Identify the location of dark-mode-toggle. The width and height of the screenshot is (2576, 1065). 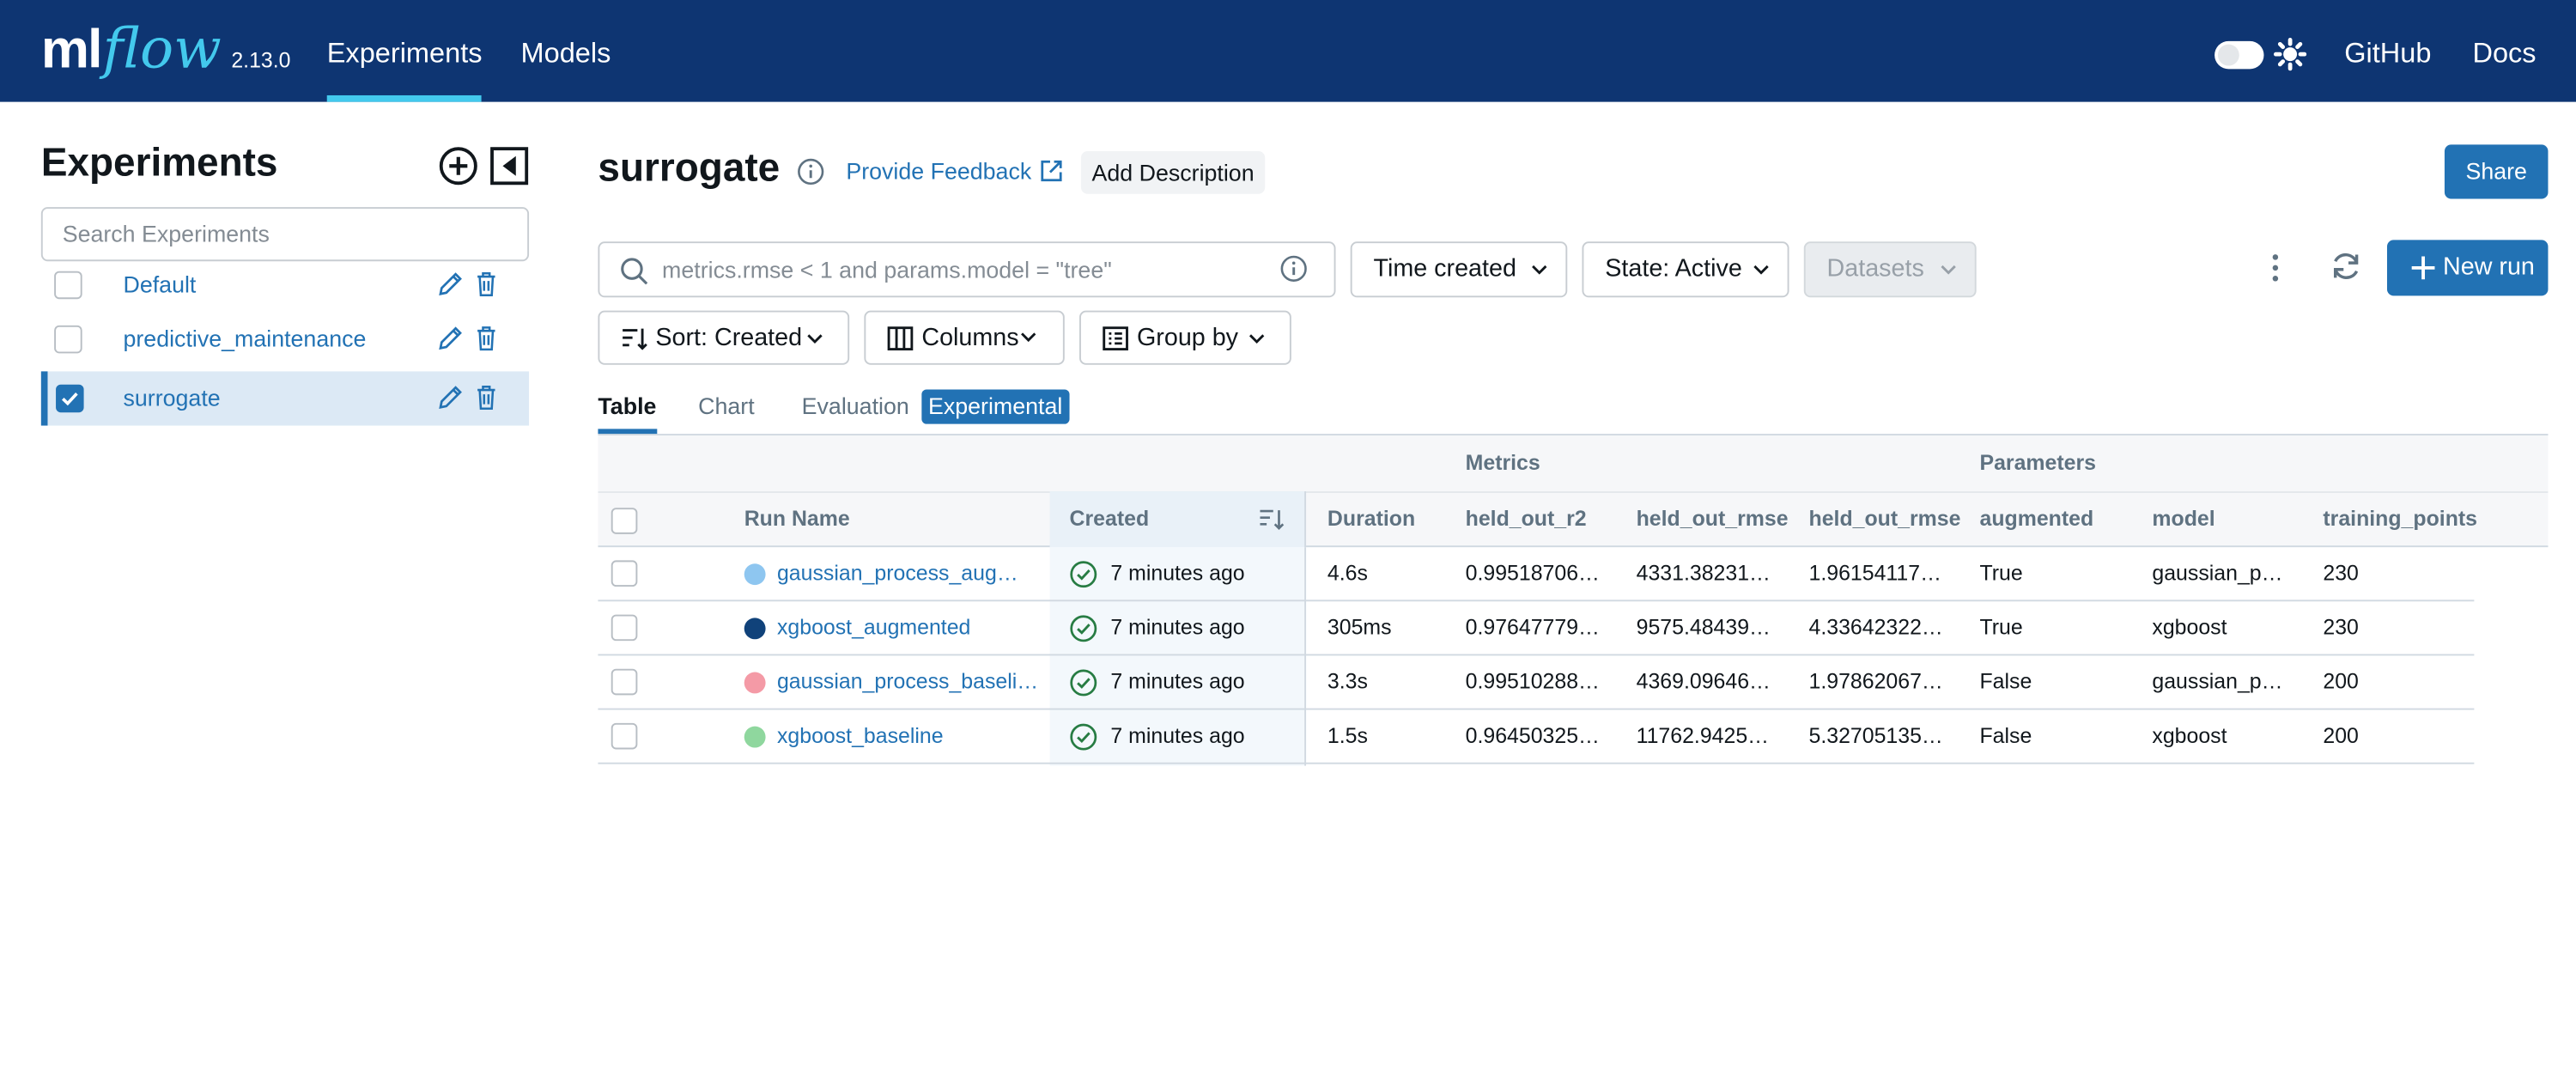
(2239, 55).